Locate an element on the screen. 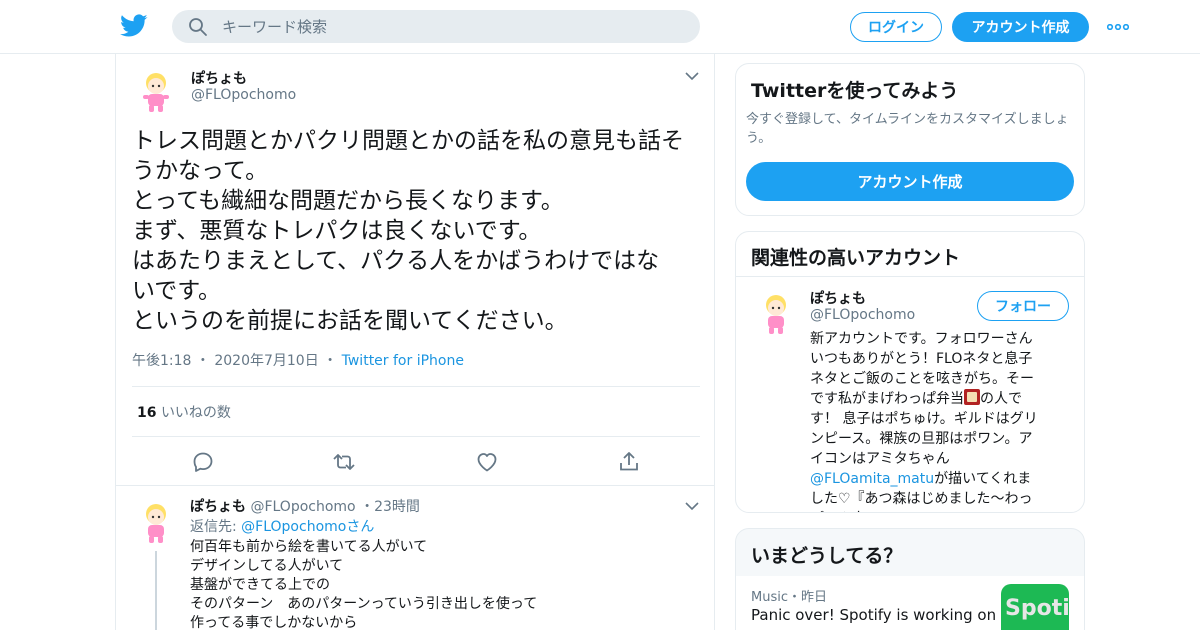 This screenshot has height=630, width=1200. likes-count: 16 is located at coordinates (147, 413).